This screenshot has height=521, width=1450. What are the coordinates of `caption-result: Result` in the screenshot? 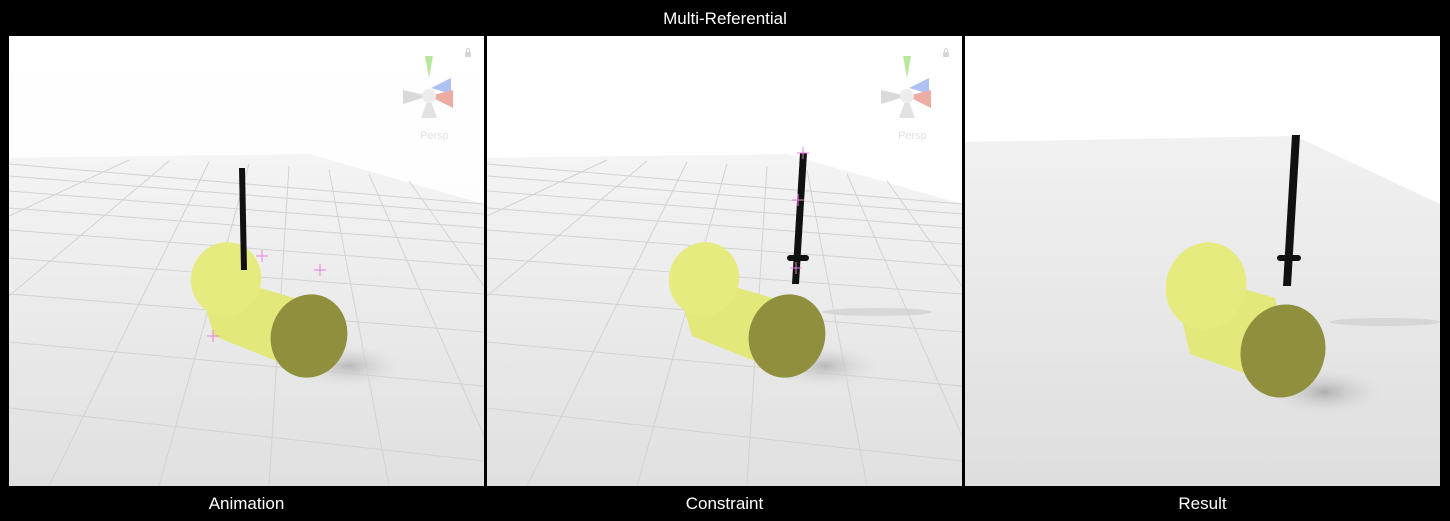 It's located at (1202, 503).